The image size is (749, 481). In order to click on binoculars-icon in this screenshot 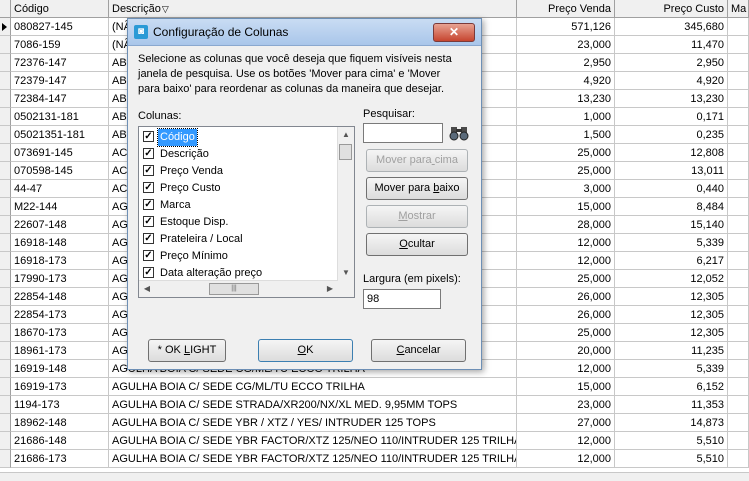, I will do `click(459, 133)`.